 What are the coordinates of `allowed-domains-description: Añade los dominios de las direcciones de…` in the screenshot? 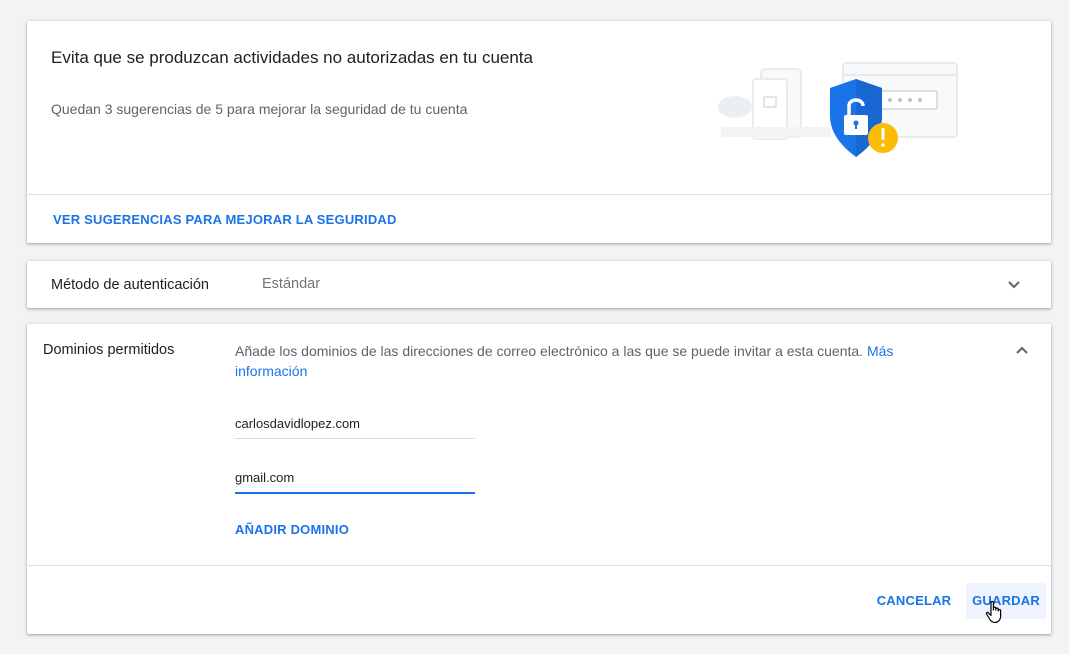 It's located at (575, 361).